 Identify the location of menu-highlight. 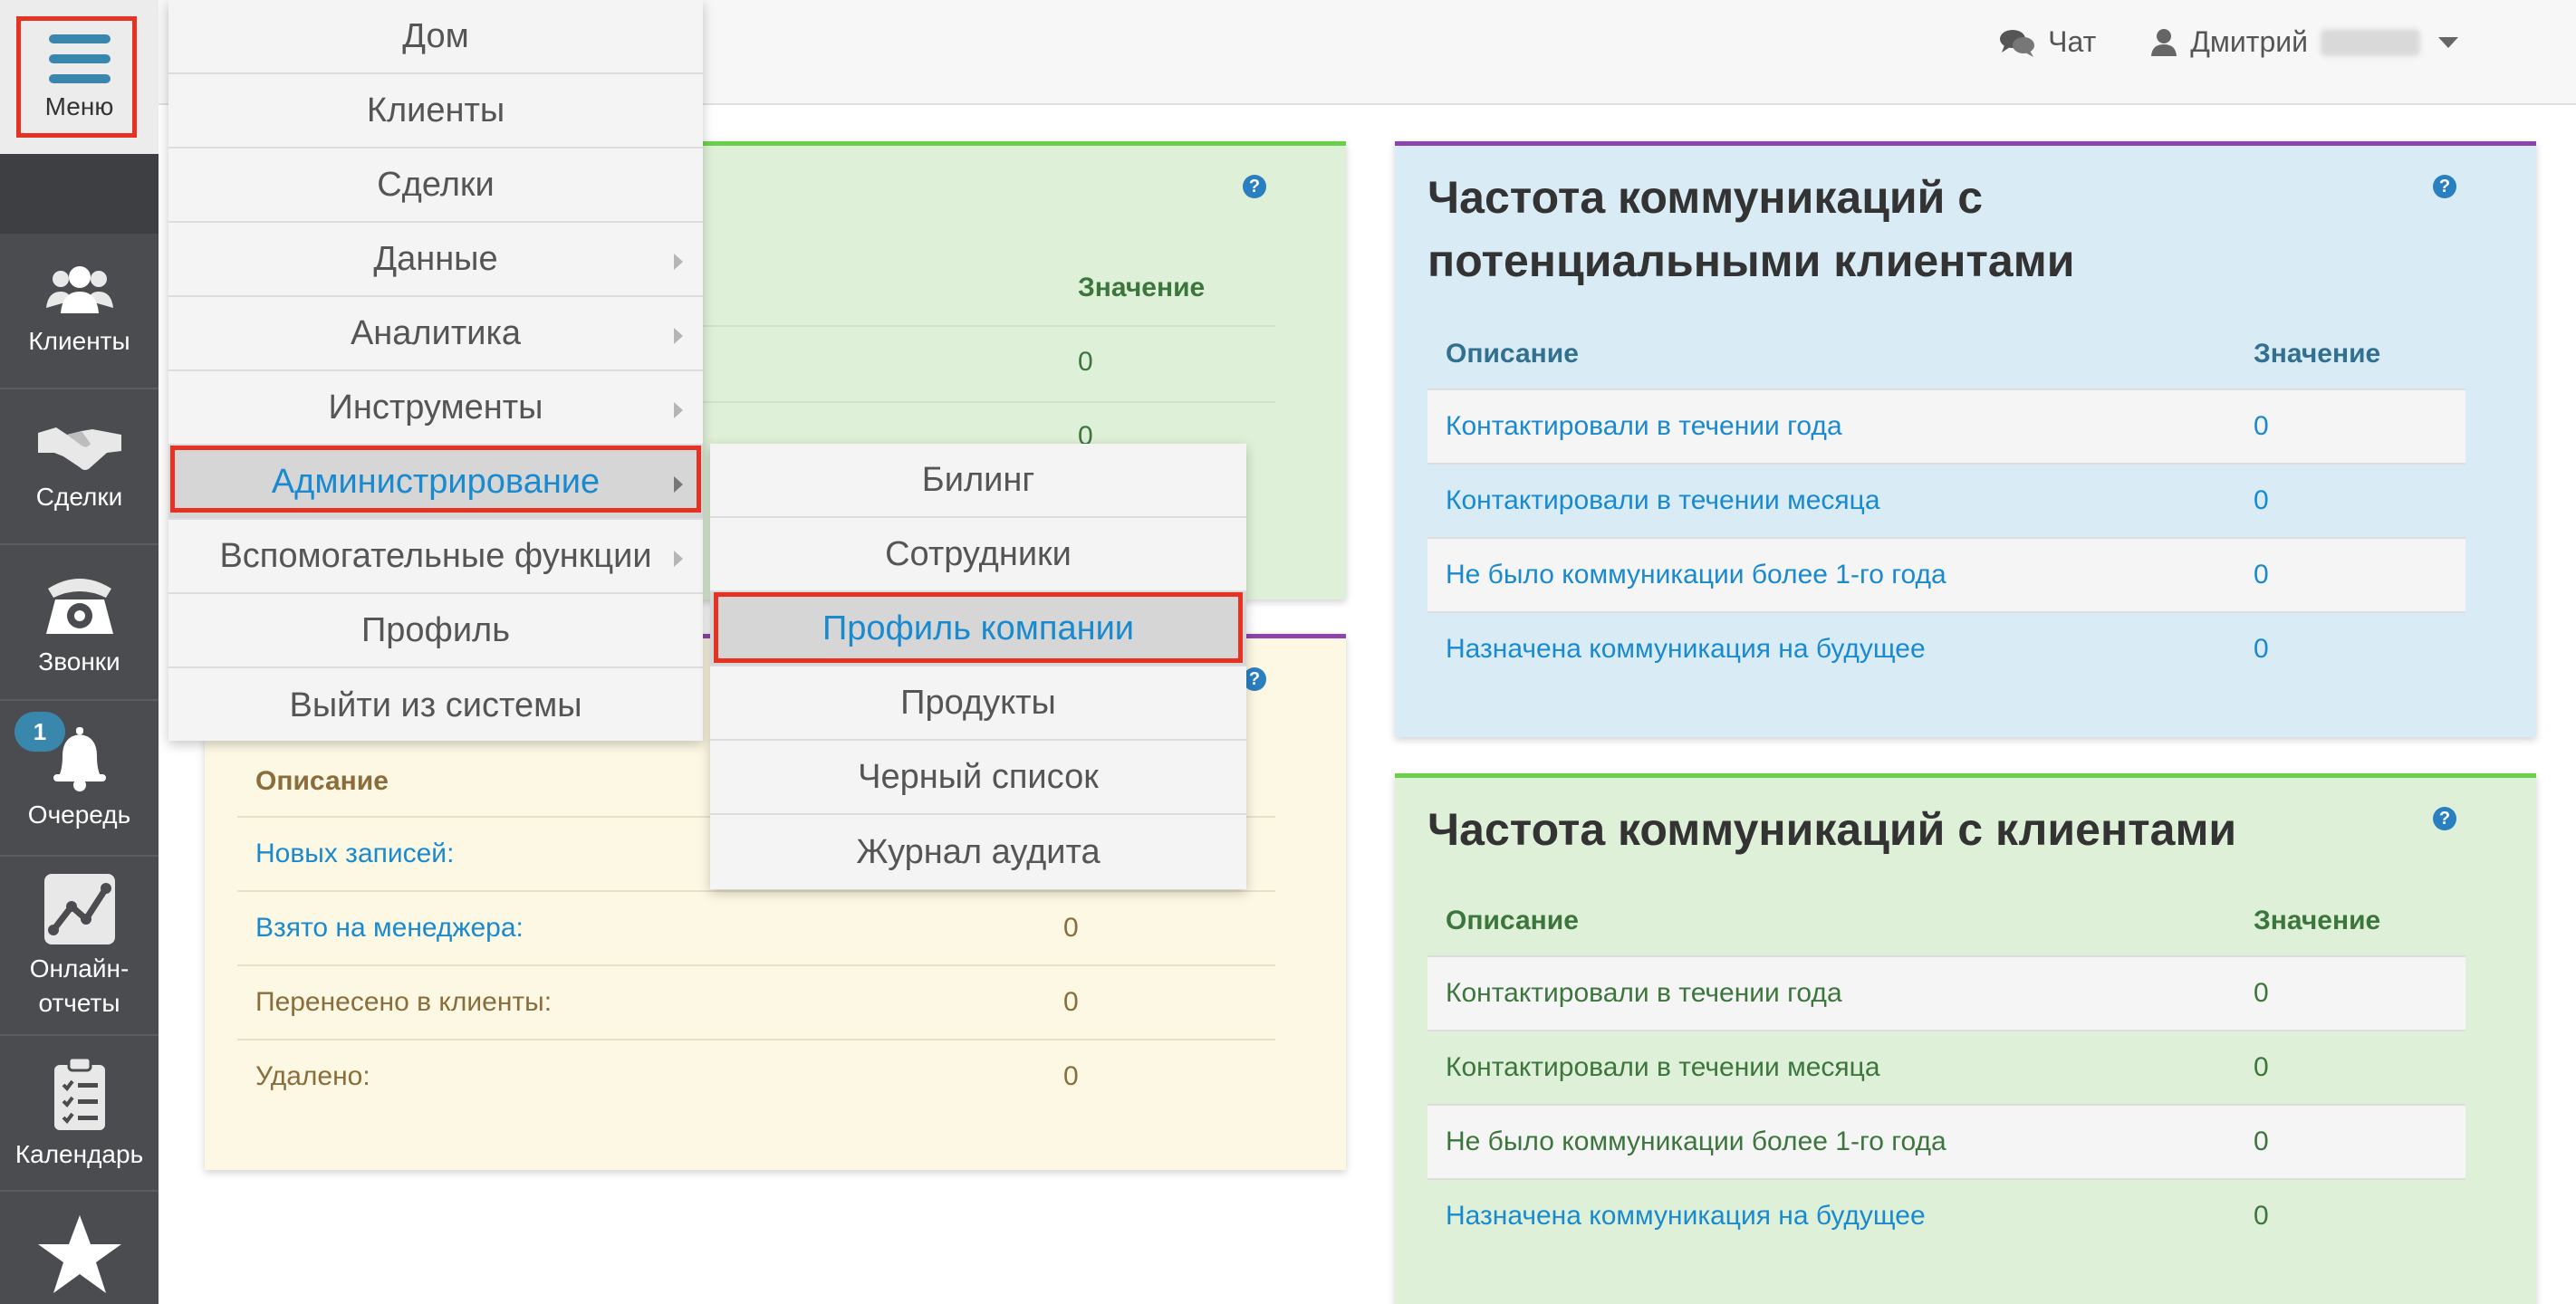
(76, 77).